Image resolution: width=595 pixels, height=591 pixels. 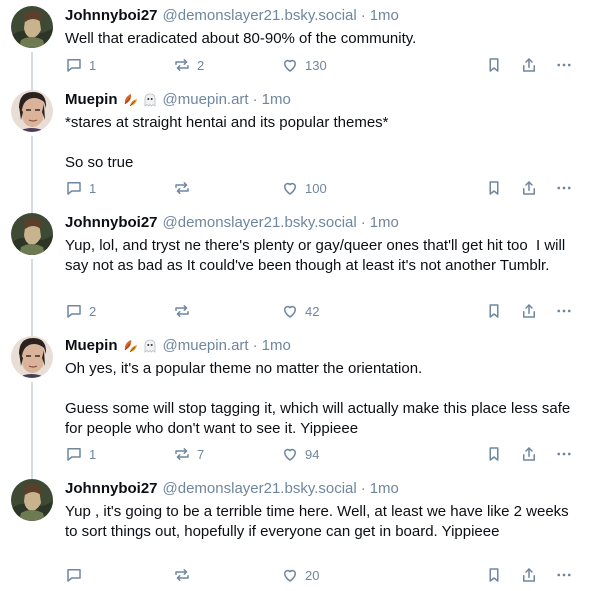 I want to click on like-button: 20, so click(x=300, y=575).